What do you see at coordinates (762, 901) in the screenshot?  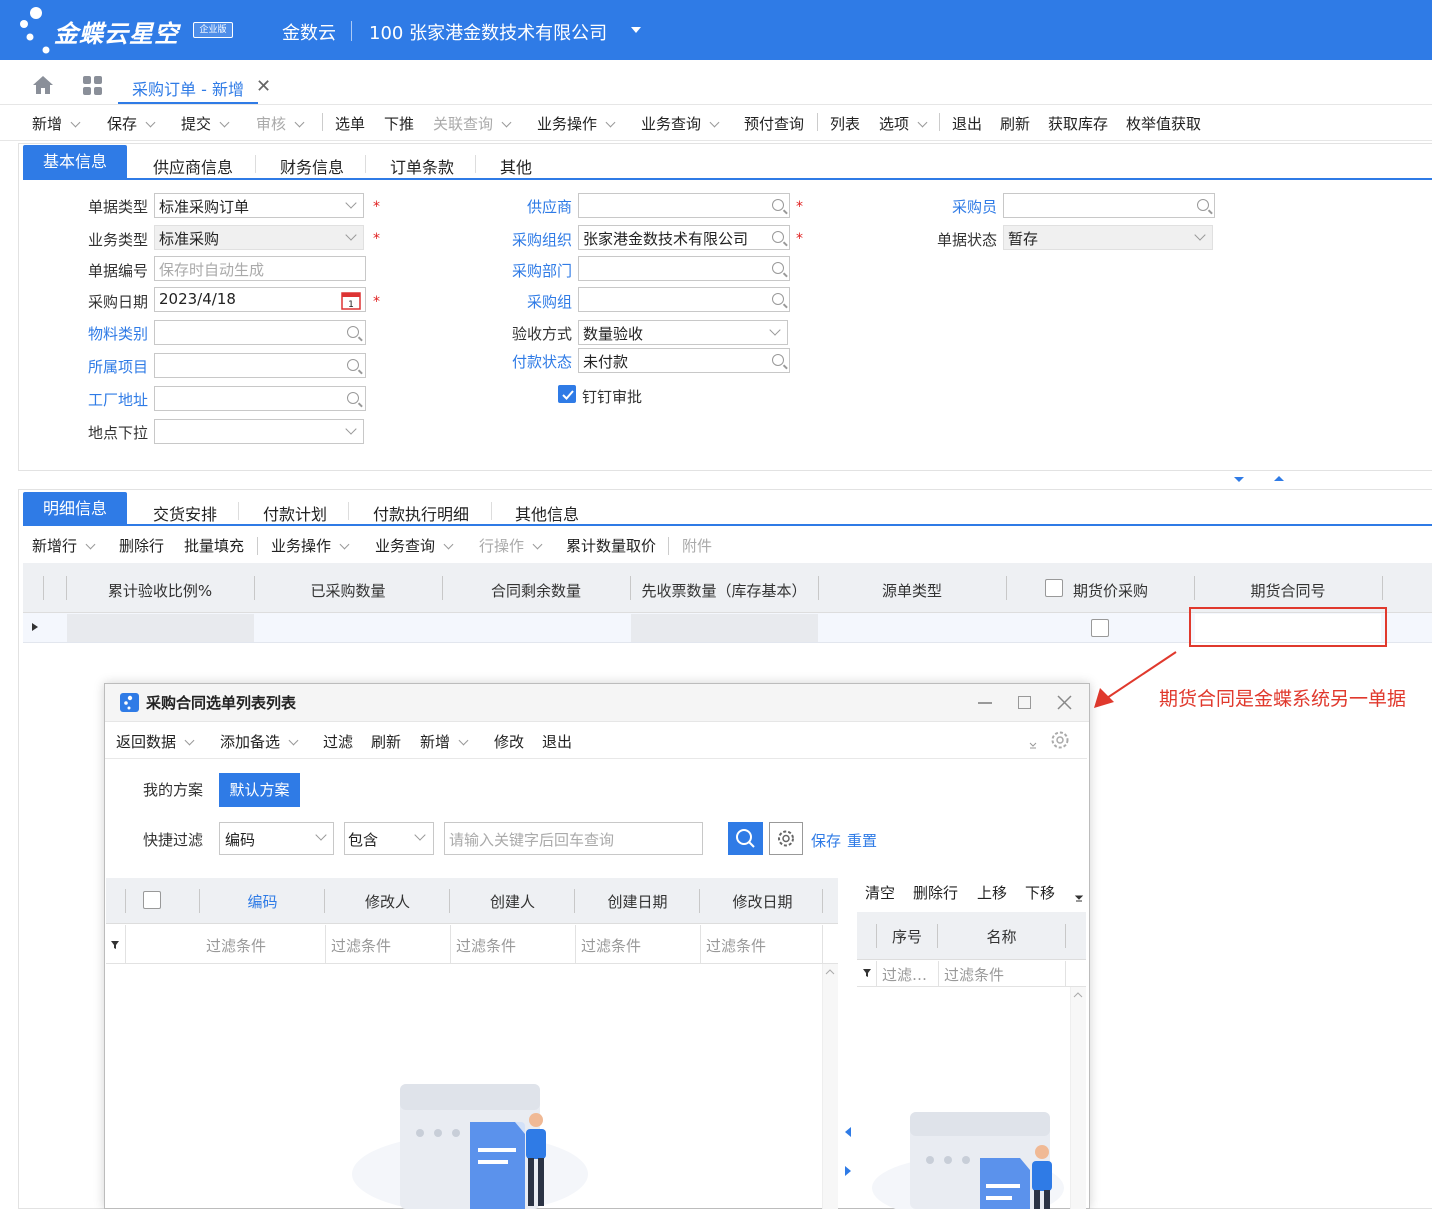 I see `col-modify-date: 修改日期` at bounding box center [762, 901].